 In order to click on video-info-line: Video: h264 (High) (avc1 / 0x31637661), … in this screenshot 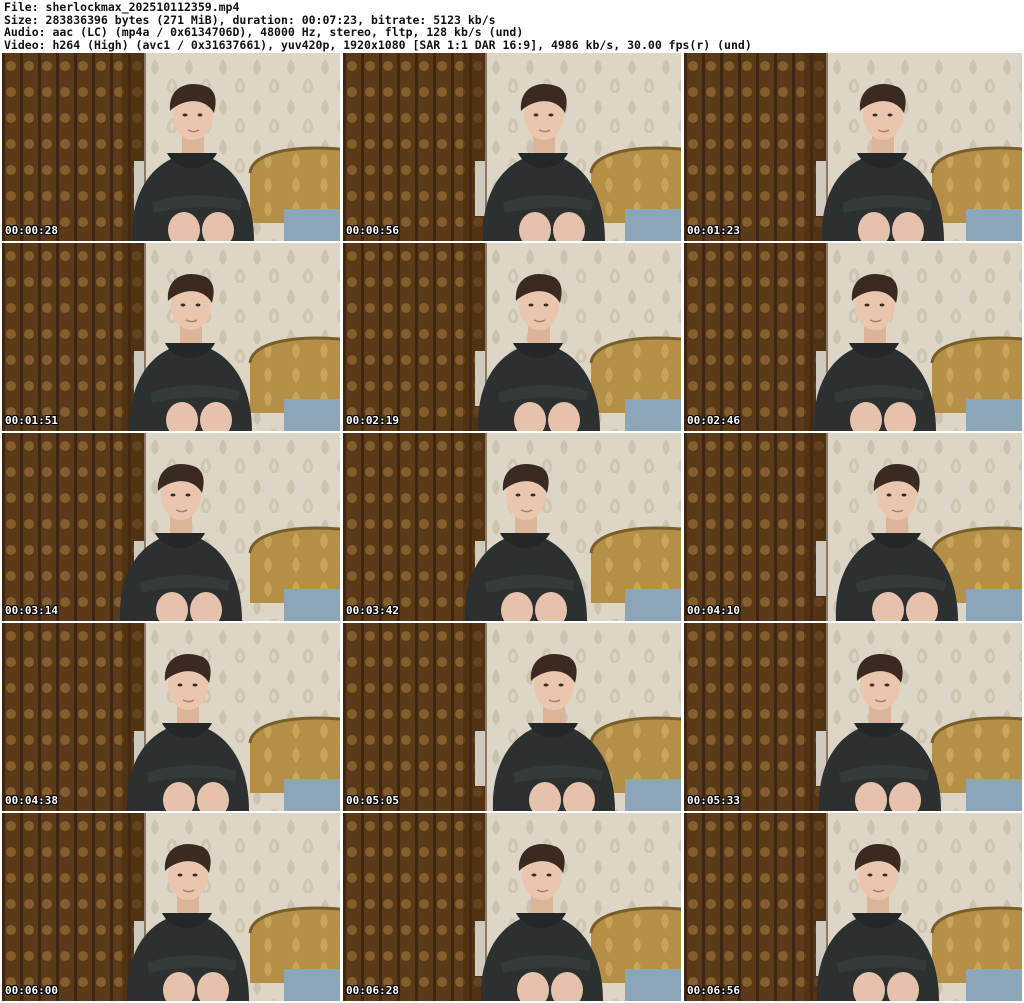, I will do `click(378, 44)`.